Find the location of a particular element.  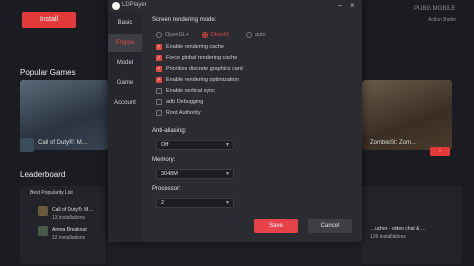

radio-label: DirectX is located at coordinates (220, 35).